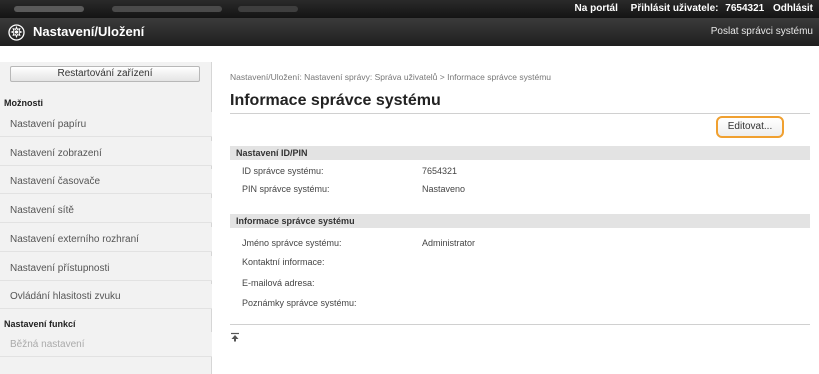 Image resolution: width=819 pixels, height=374 pixels. What do you see at coordinates (520, 284) in the screenshot?
I see `info-row: E-mailová adresa:` at bounding box center [520, 284].